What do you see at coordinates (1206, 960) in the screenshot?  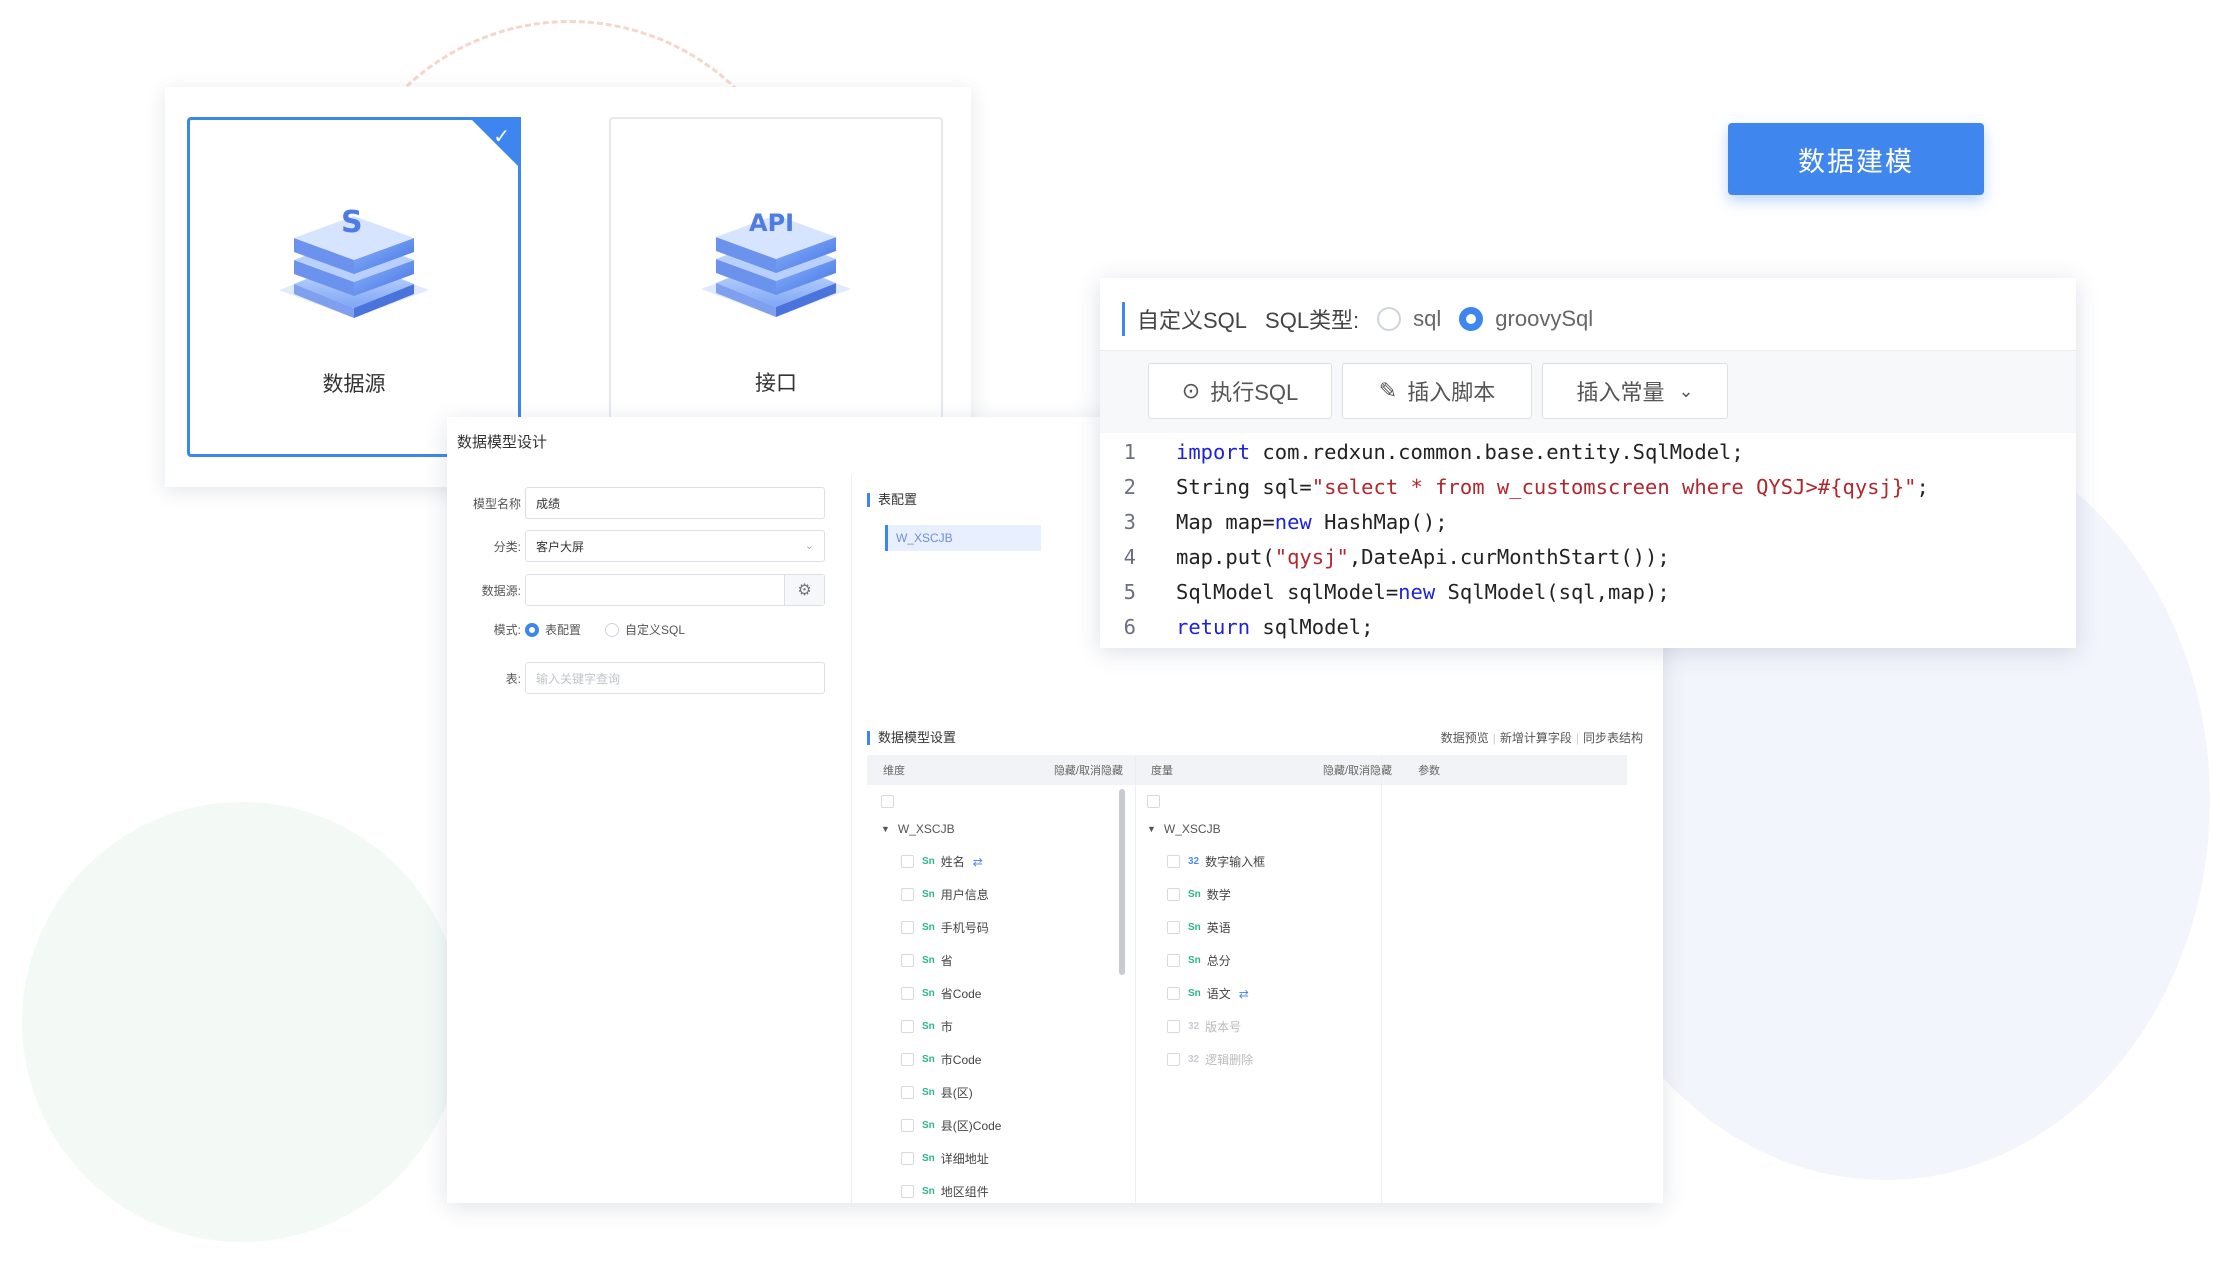 I see `tree-item: Sn 总分` at bounding box center [1206, 960].